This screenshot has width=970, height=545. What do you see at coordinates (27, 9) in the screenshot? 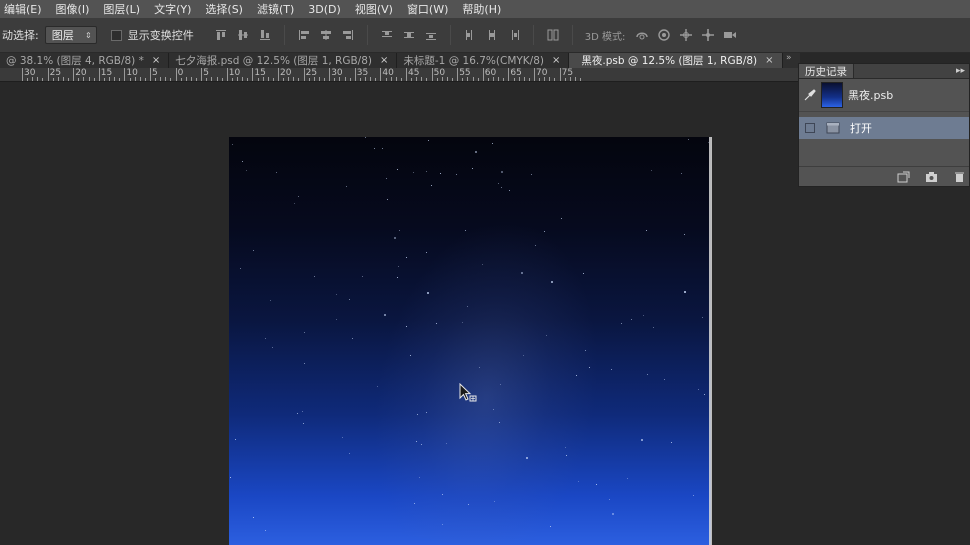
I see `menu-item: 编辑(E)` at bounding box center [27, 9].